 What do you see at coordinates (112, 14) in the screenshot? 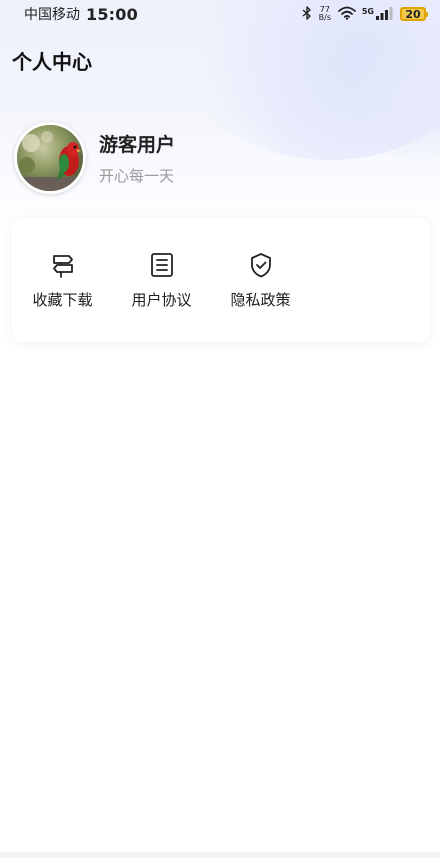
I see `status-time: 15:00` at bounding box center [112, 14].